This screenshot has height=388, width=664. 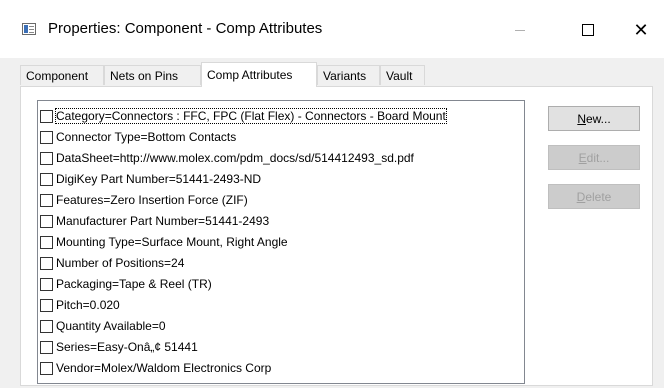 I want to click on list-item-label: Connector Type=Bottom Contacts, so click(x=146, y=137).